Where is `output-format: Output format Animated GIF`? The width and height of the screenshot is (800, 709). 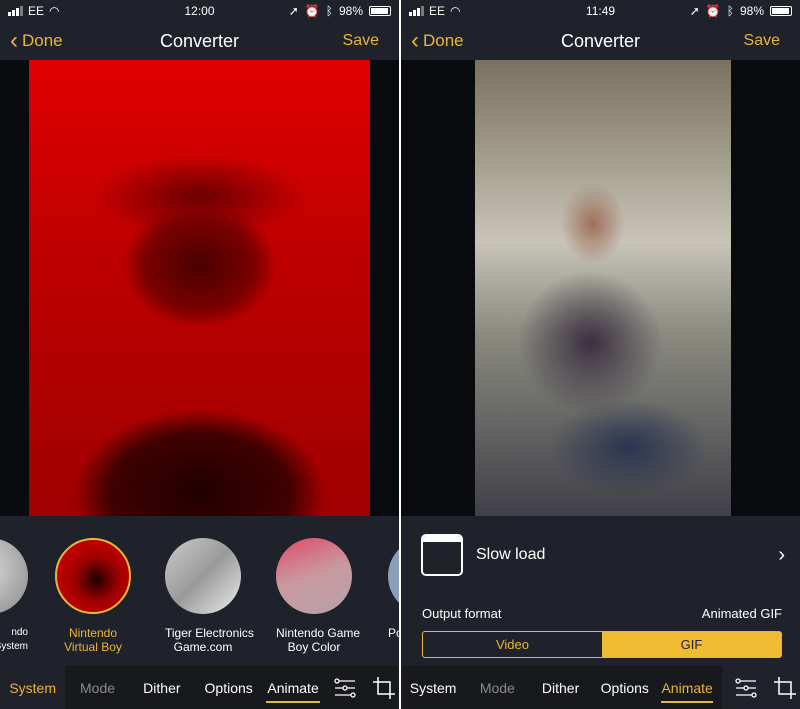 output-format: Output format Animated GIF is located at coordinates (602, 613).